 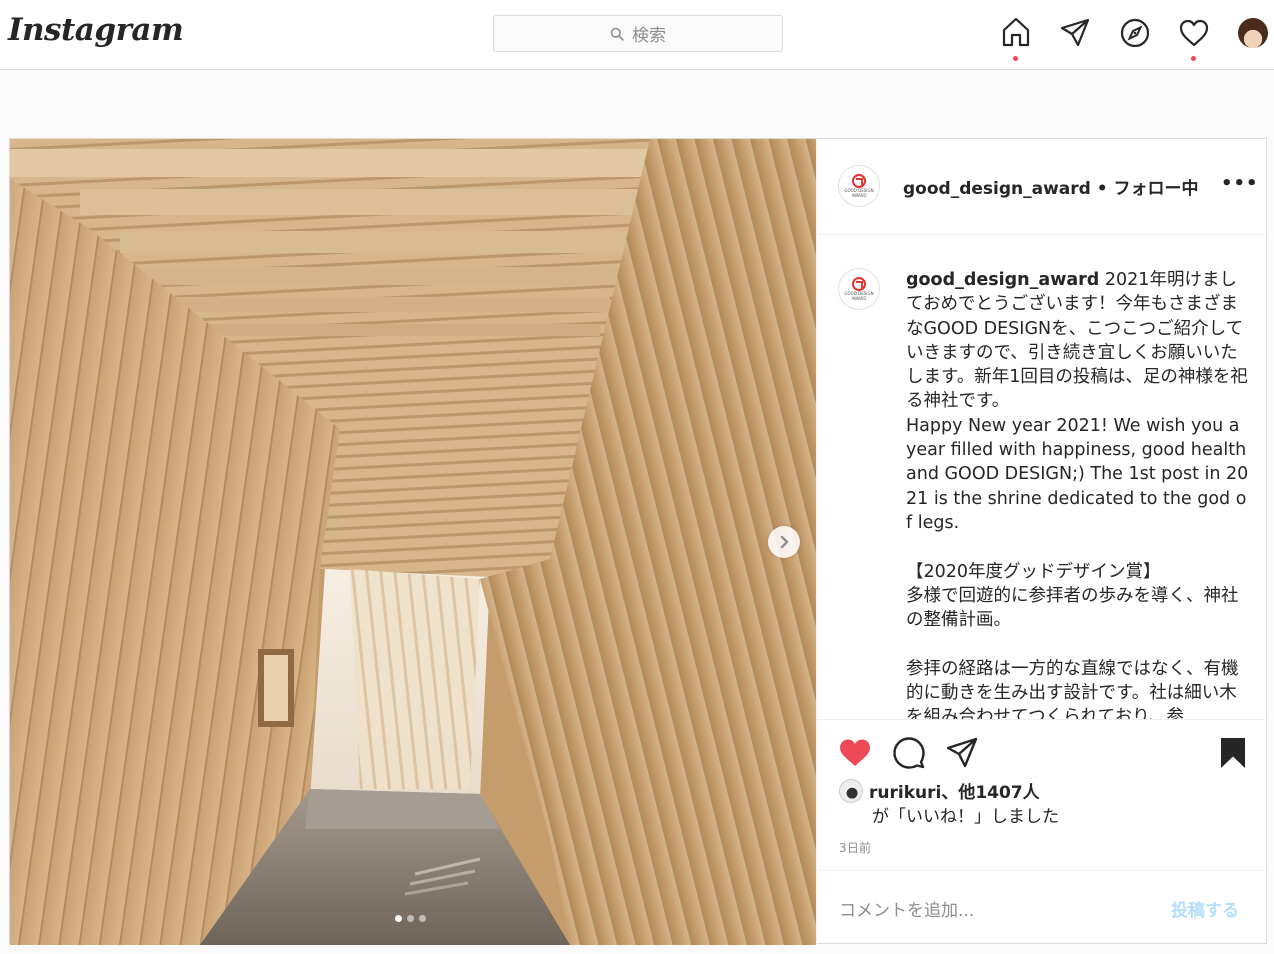 I want to click on top-navigation: Instagram 検索, so click(x=637, y=35).